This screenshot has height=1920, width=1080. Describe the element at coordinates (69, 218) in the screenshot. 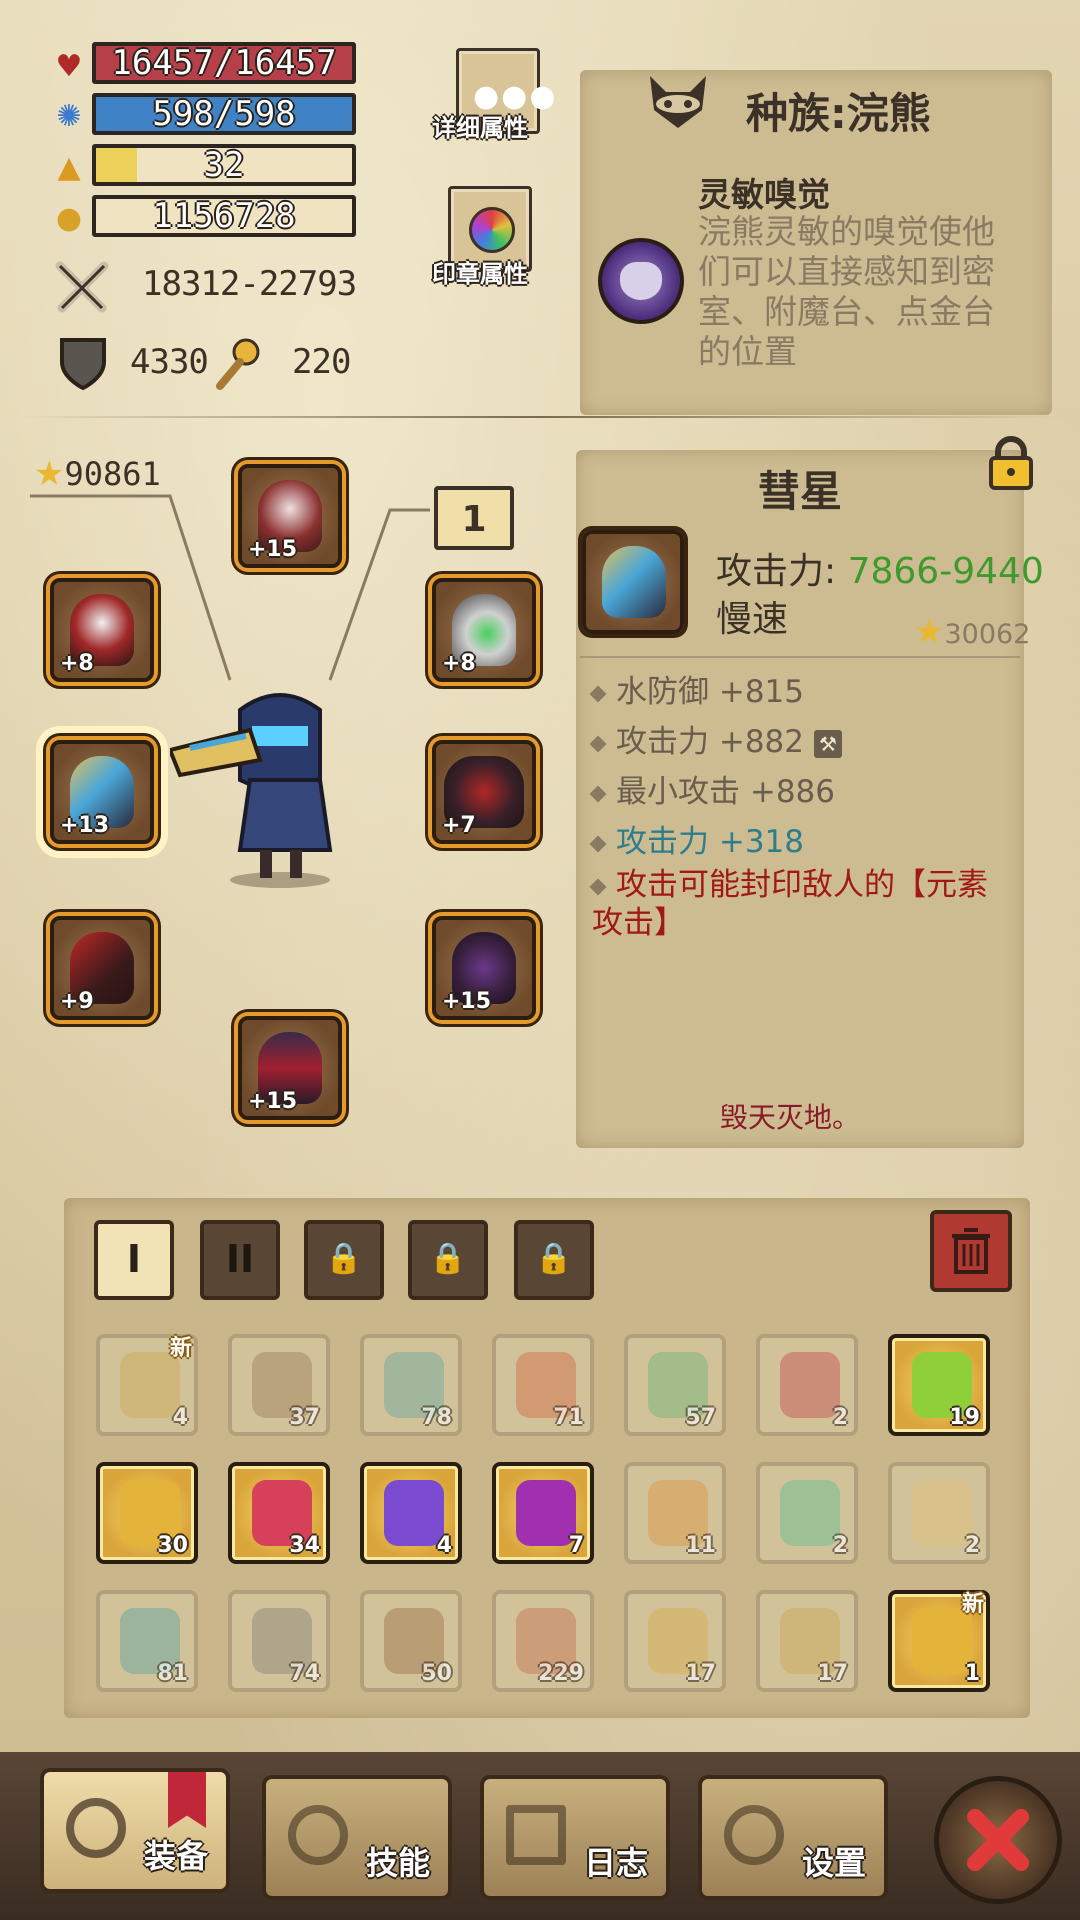

I see `gold-coins-icon: ●` at that location.